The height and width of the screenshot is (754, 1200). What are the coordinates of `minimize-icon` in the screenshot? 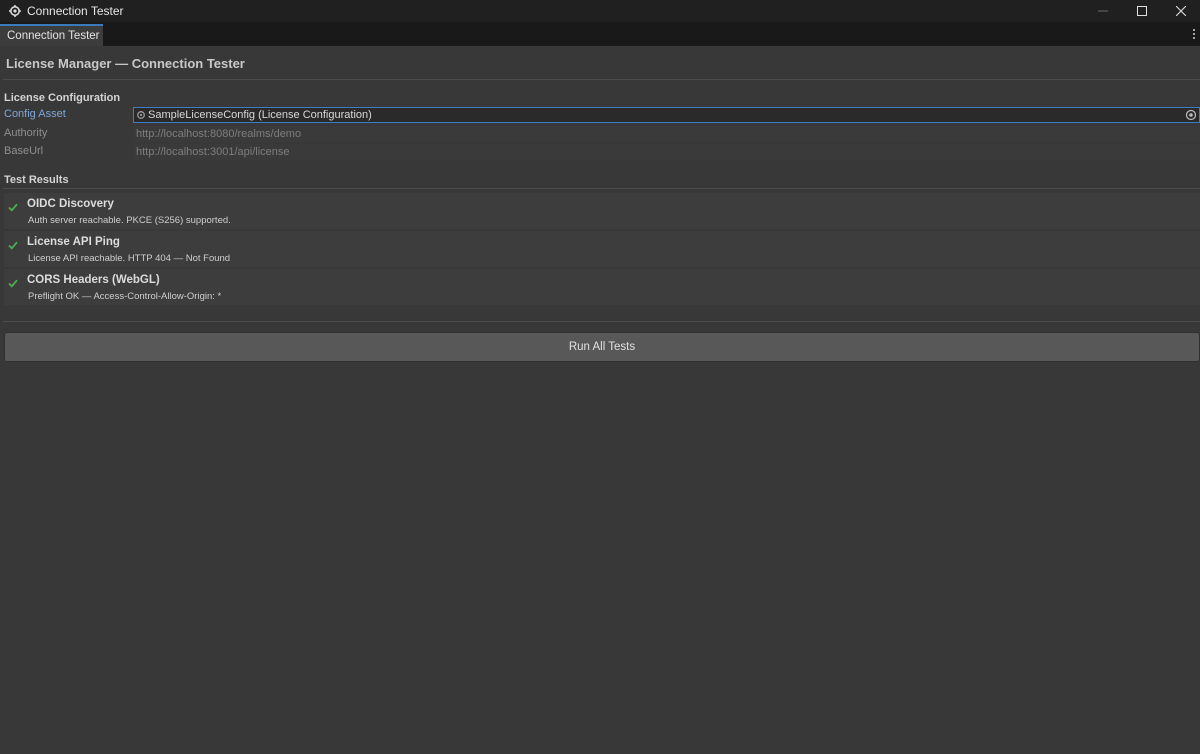 It's located at (1102, 11).